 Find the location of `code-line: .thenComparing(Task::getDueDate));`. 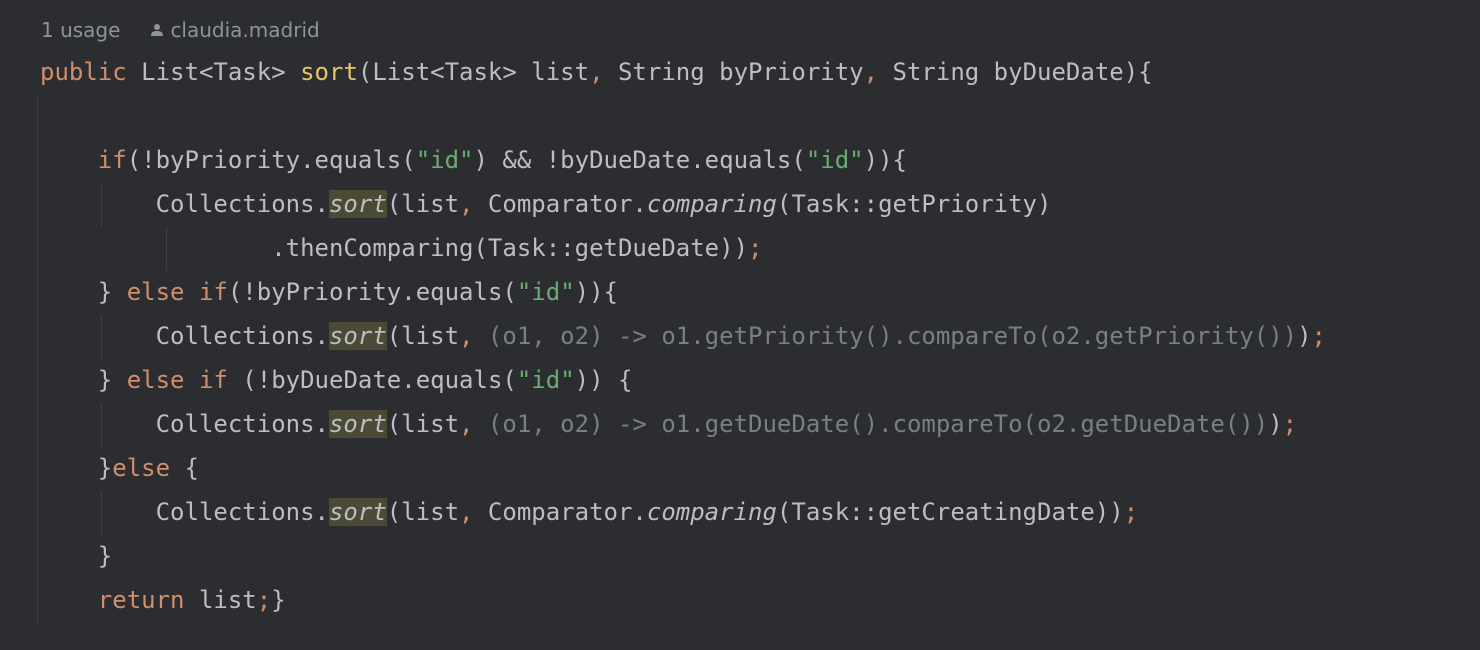

code-line: .thenComparing(Task::getDueDate)); is located at coordinates (760, 248).